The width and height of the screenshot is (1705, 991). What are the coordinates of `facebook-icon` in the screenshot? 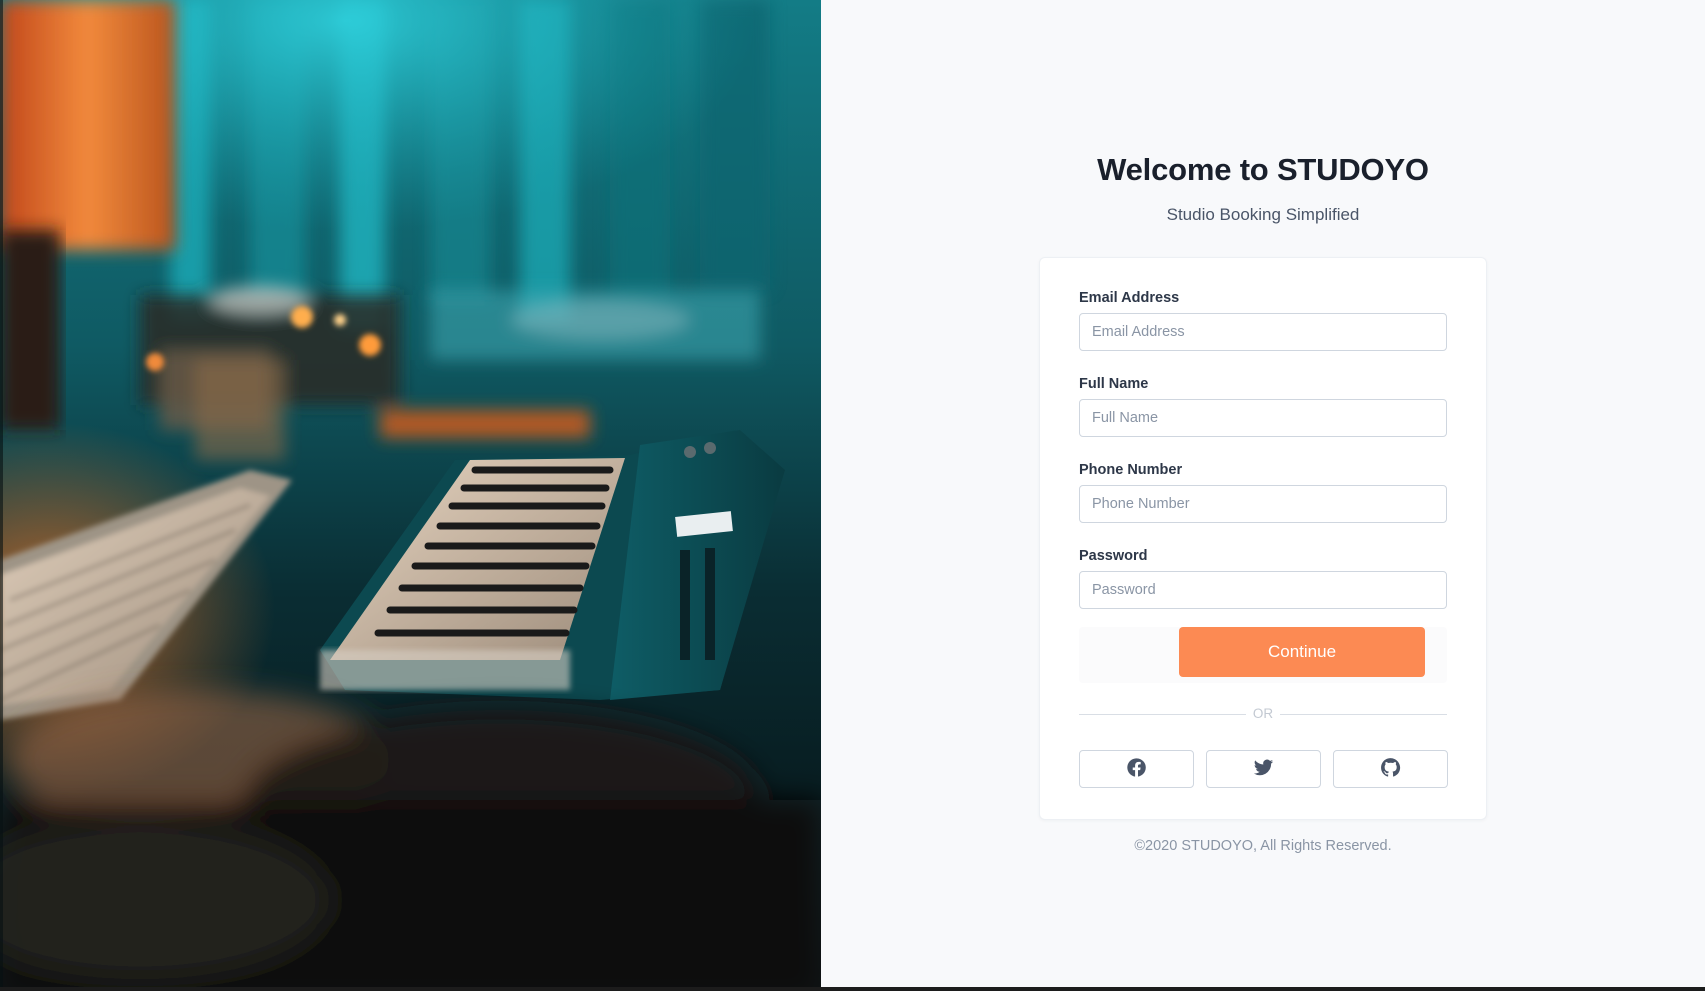 It's located at (1136, 769).